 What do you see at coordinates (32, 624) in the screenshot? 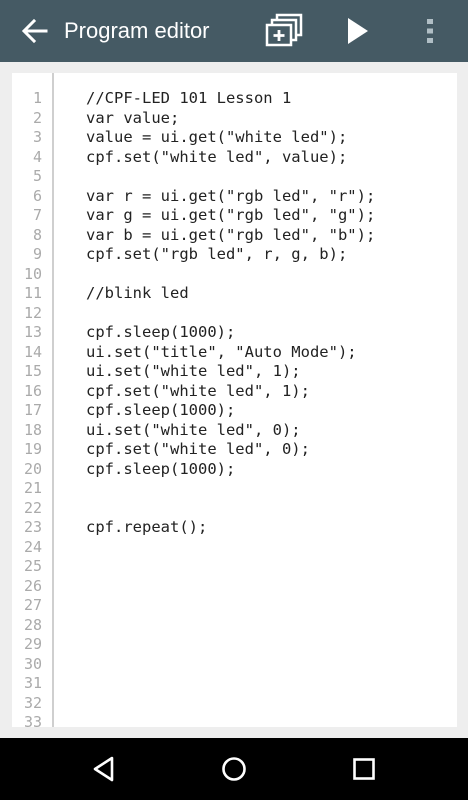
I see `line-number: 28` at bounding box center [32, 624].